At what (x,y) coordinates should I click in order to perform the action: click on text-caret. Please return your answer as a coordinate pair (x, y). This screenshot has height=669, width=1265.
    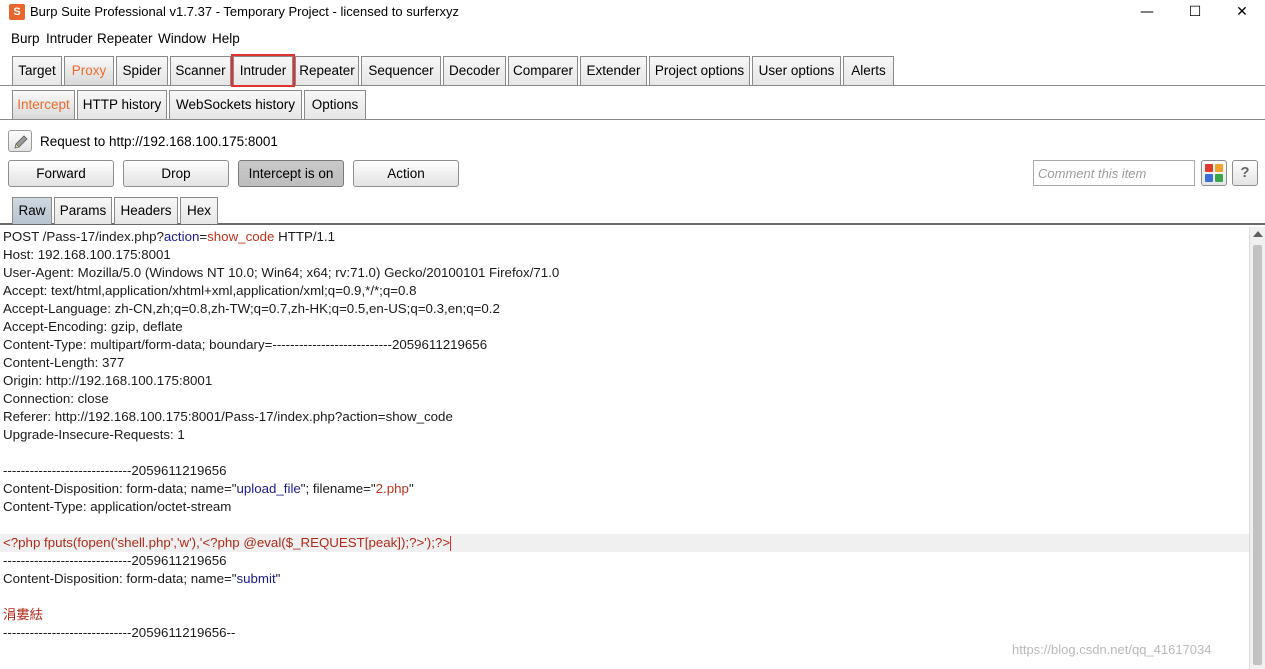
    Looking at the image, I should click on (451, 543).